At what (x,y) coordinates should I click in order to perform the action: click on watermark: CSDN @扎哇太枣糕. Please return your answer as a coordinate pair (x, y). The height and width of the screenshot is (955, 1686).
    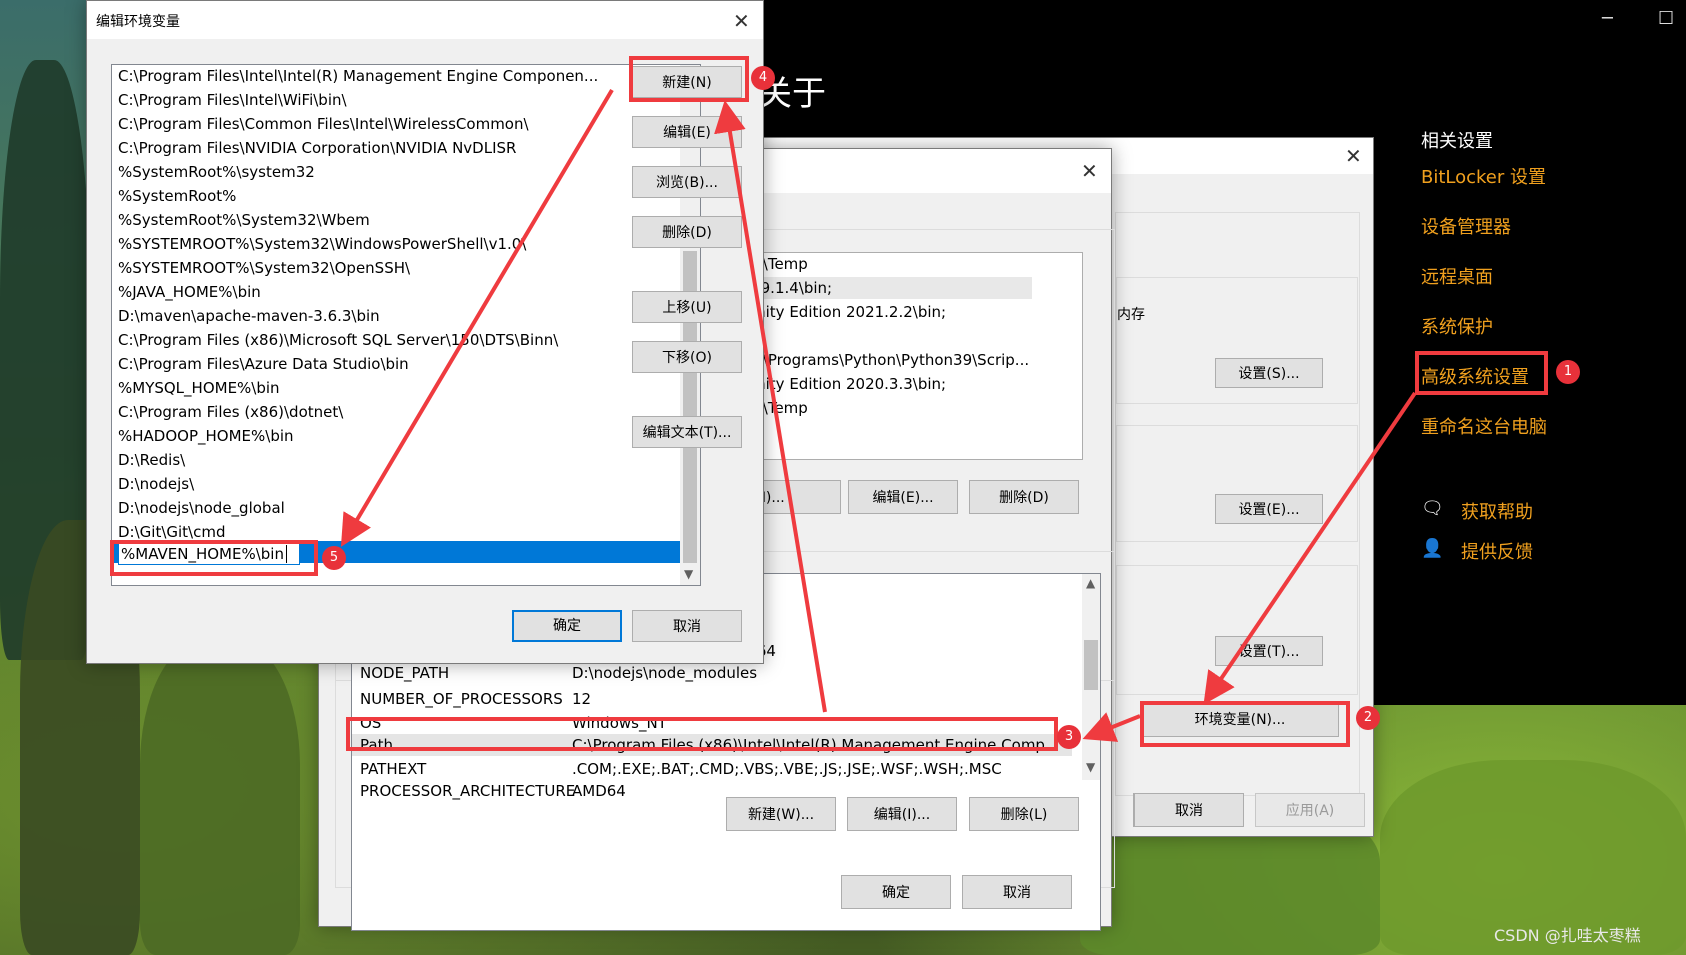
    Looking at the image, I should click on (1567, 935).